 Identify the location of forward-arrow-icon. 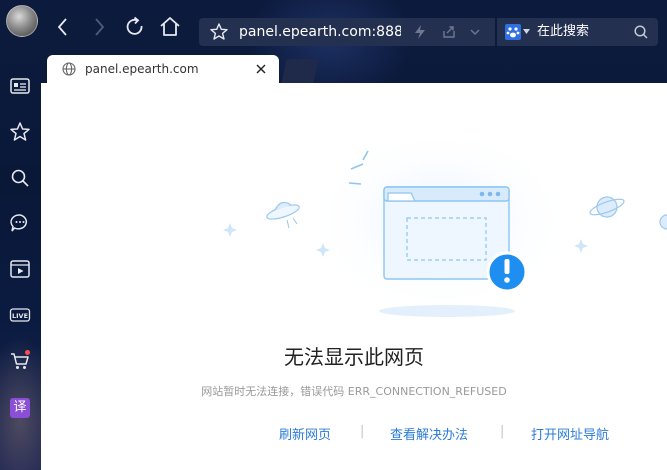
(100, 27).